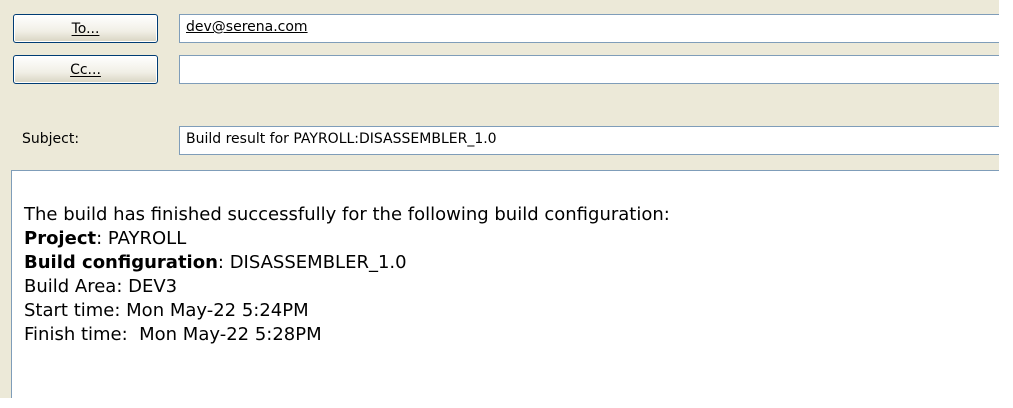  I want to click on config-value: : DISASSEMBLER_1.0, so click(312, 262).